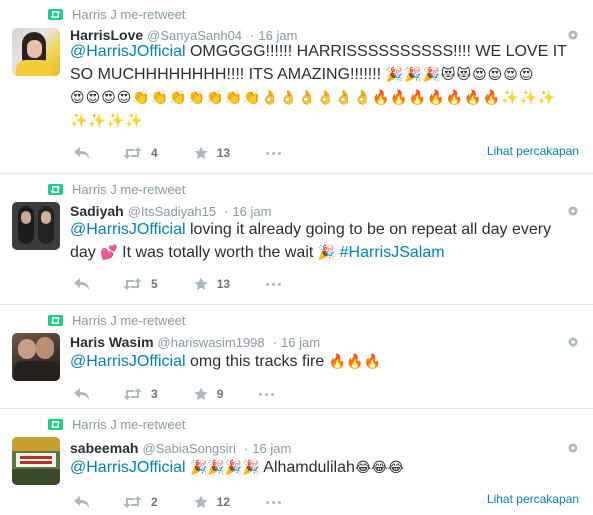 The height and width of the screenshot is (515, 593). I want to click on tweet-text: @HarrisJOfficial 🎉🎉🎉🎉 Alhamdulilah😂😂😂, so click(322, 467).